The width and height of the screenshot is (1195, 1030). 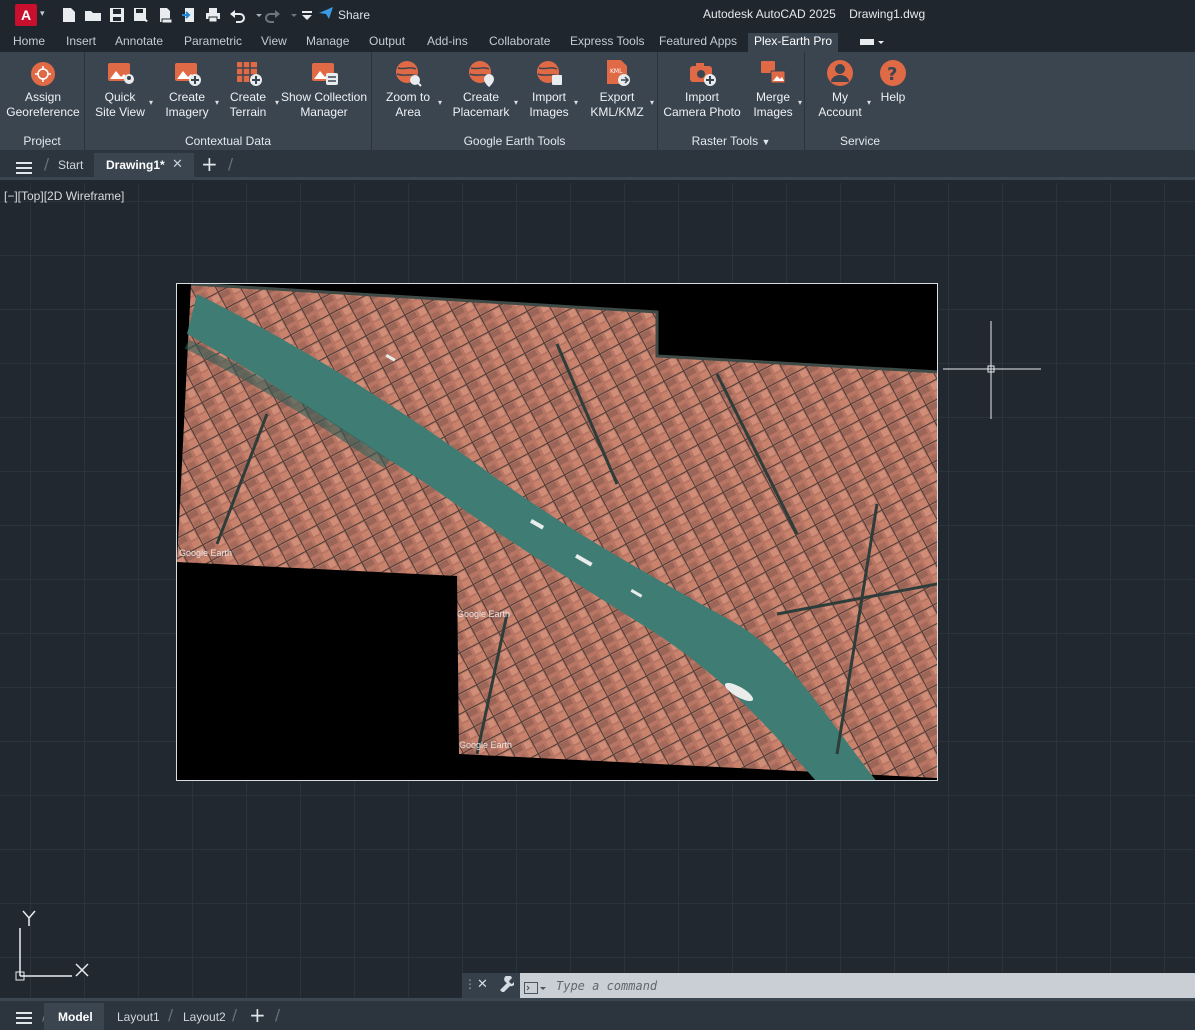 What do you see at coordinates (769, 14) in the screenshot?
I see `app-name: Autodesk AutoCAD 2025` at bounding box center [769, 14].